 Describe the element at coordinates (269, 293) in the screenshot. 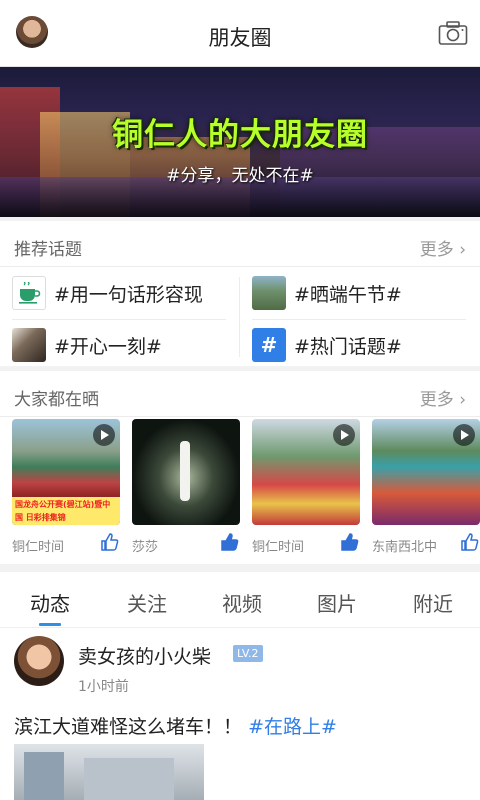

I see `park-photo` at that location.